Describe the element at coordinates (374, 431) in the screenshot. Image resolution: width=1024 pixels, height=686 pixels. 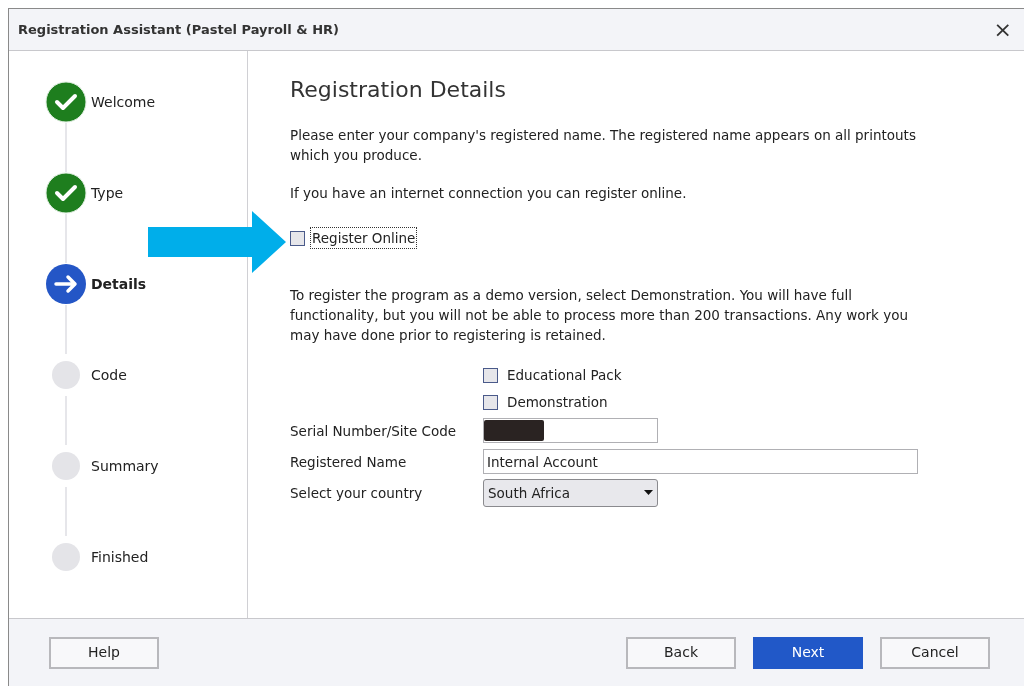
I see `field-label: Serial Number/Site Code` at that location.